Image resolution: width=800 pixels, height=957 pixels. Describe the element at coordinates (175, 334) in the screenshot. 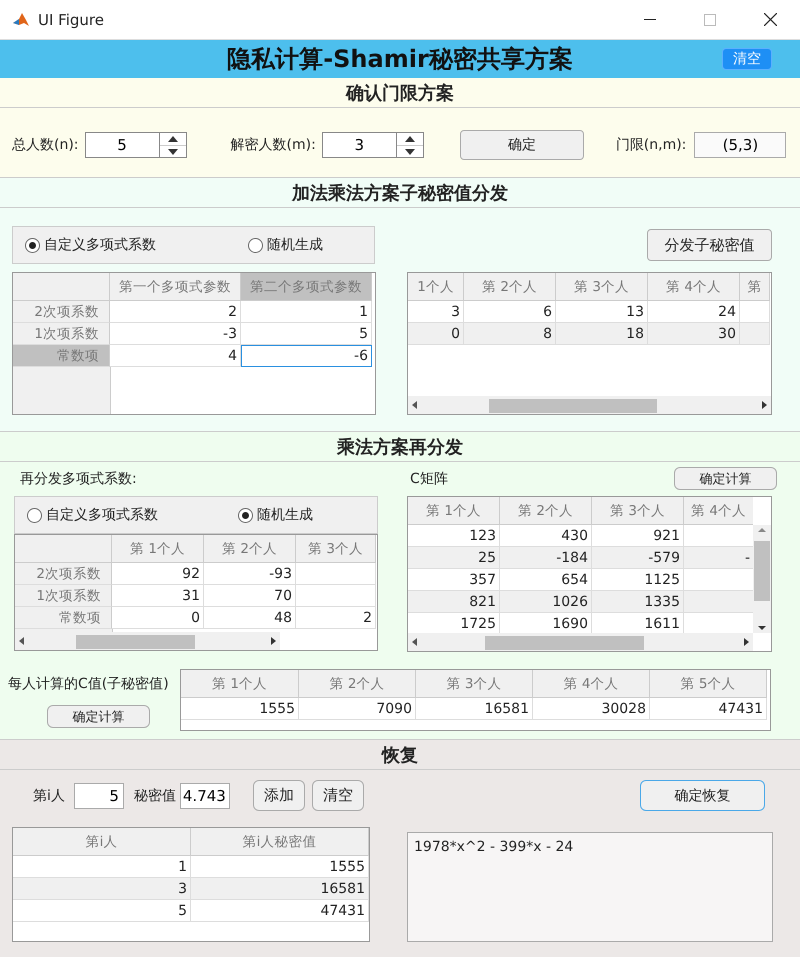

I see `table-cell: -3` at that location.